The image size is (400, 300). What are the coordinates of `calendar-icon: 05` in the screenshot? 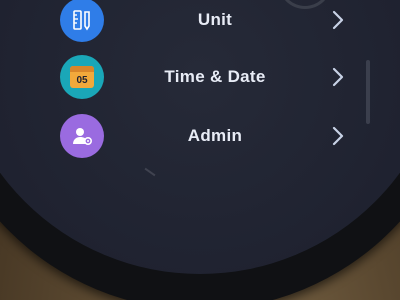 It's located at (82, 77).